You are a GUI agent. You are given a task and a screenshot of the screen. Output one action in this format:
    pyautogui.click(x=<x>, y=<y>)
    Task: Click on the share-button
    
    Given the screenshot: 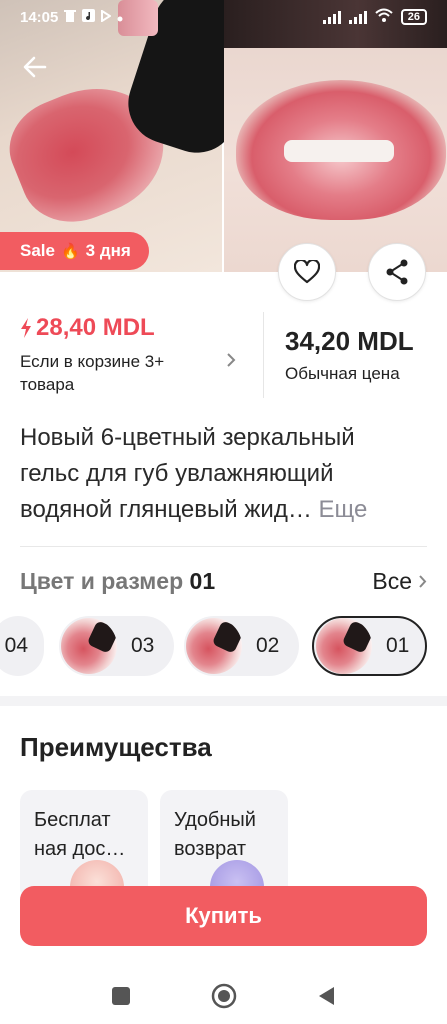 What is the action you would take?
    pyautogui.click(x=397, y=272)
    